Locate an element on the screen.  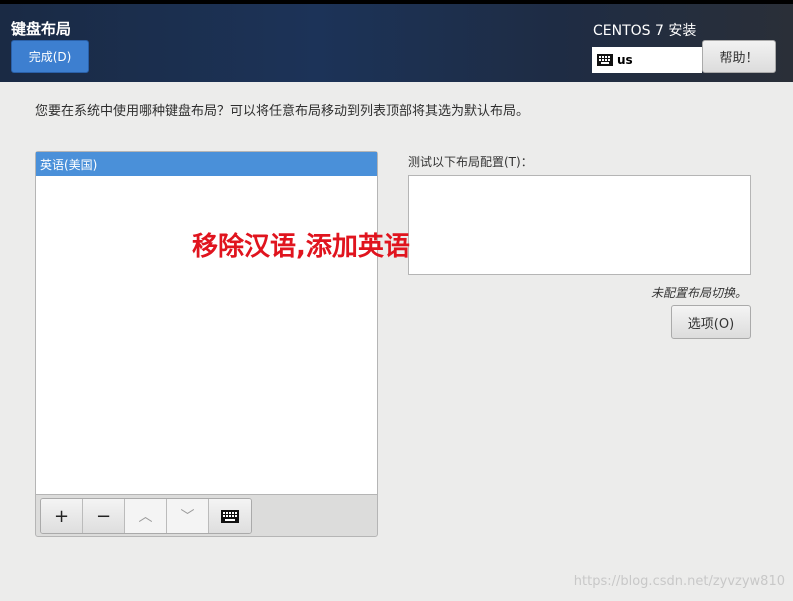
switch-note: 未配置布局切换。 is located at coordinates (698, 293).